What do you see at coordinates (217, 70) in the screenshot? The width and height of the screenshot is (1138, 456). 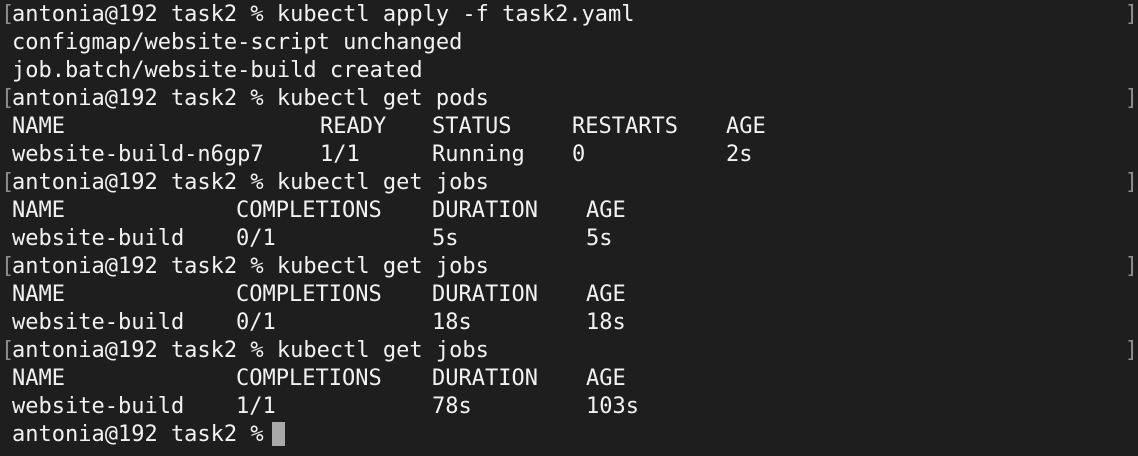 I see `output-text: job.batch/website-build created` at bounding box center [217, 70].